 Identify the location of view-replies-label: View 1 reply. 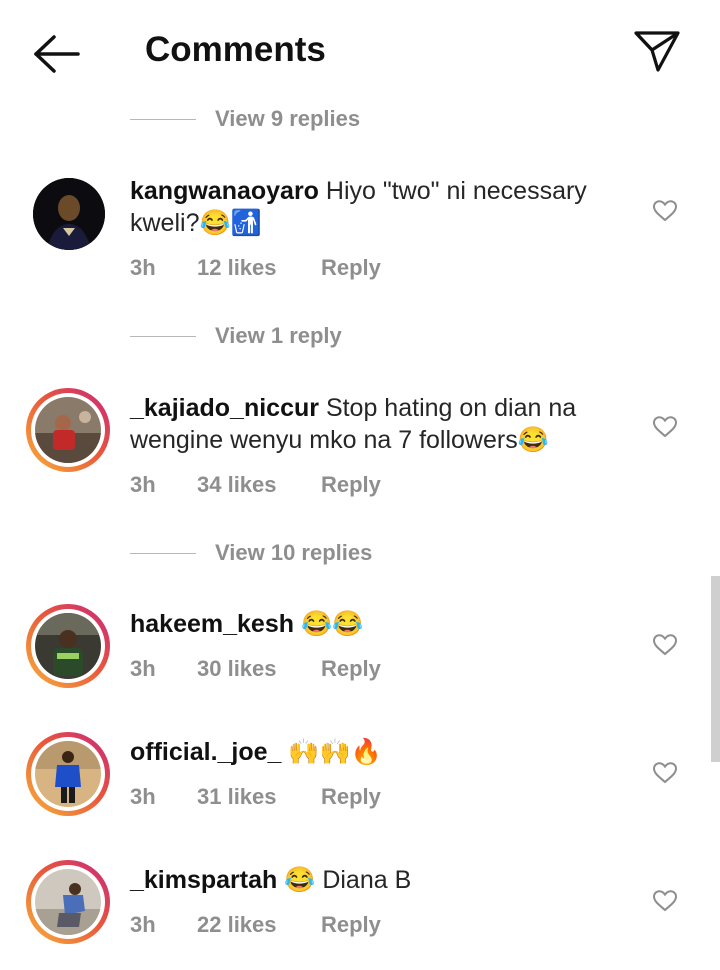
(278, 335).